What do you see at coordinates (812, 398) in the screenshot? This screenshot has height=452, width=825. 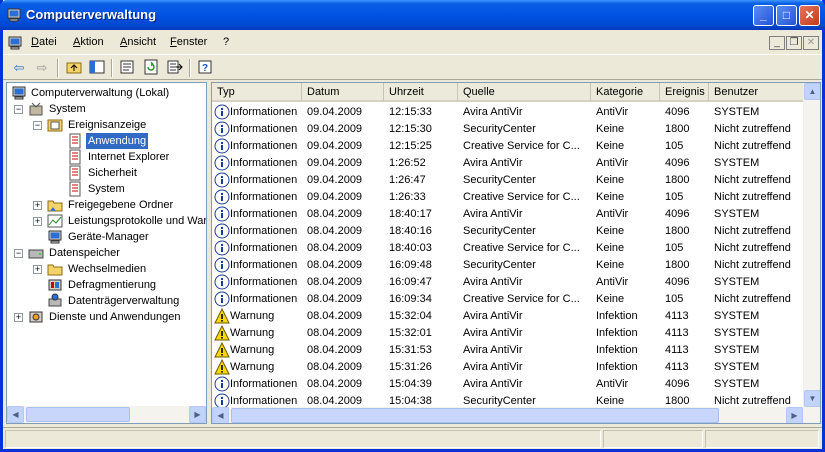 I see `scroll-down-button: ▼` at bounding box center [812, 398].